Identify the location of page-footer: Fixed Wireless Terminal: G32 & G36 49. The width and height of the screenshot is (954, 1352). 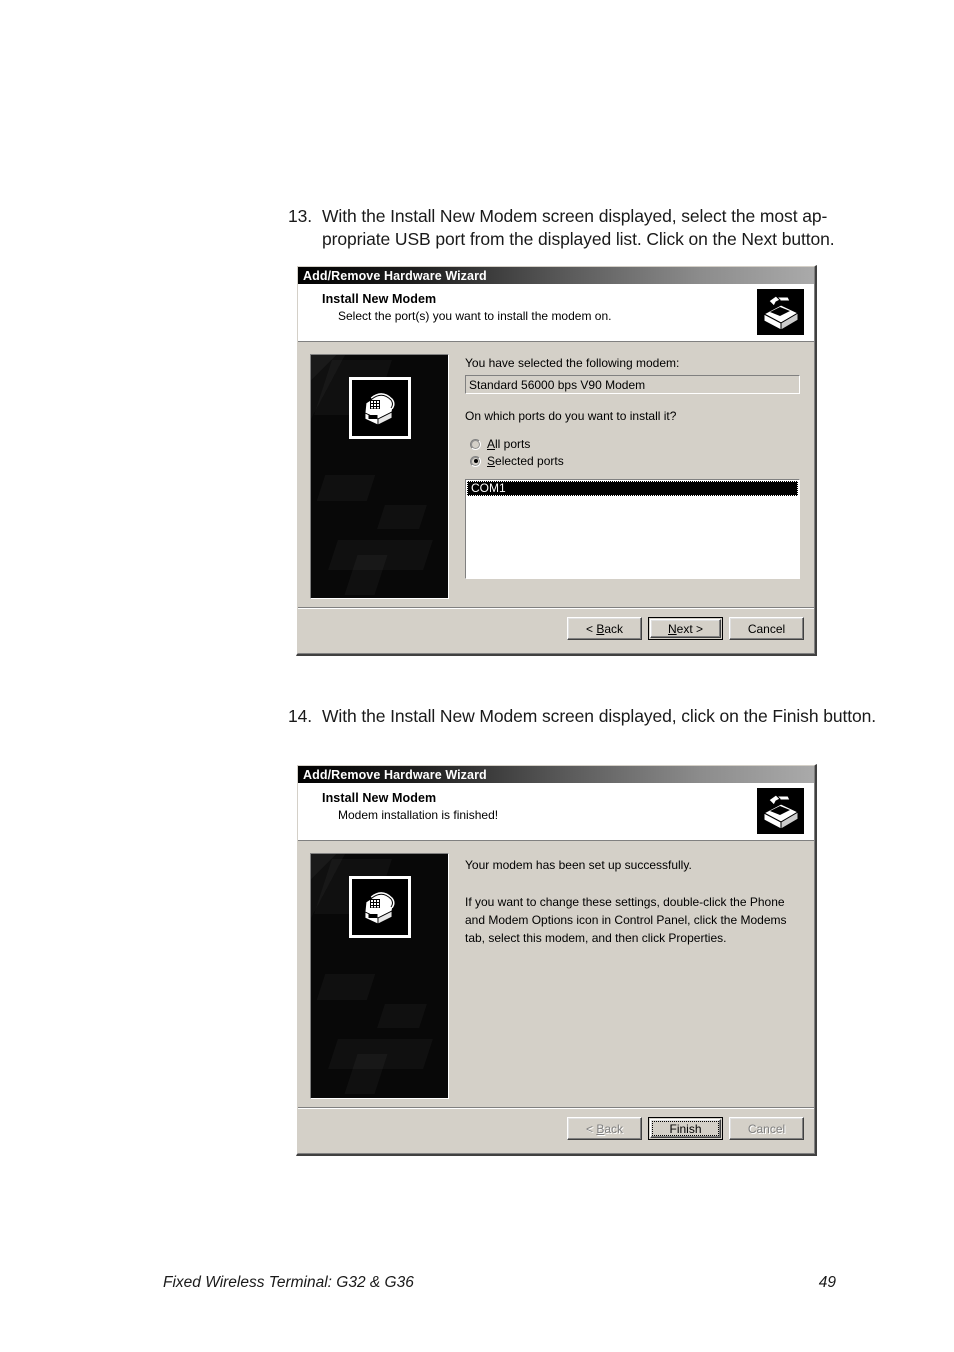
(499, 1283).